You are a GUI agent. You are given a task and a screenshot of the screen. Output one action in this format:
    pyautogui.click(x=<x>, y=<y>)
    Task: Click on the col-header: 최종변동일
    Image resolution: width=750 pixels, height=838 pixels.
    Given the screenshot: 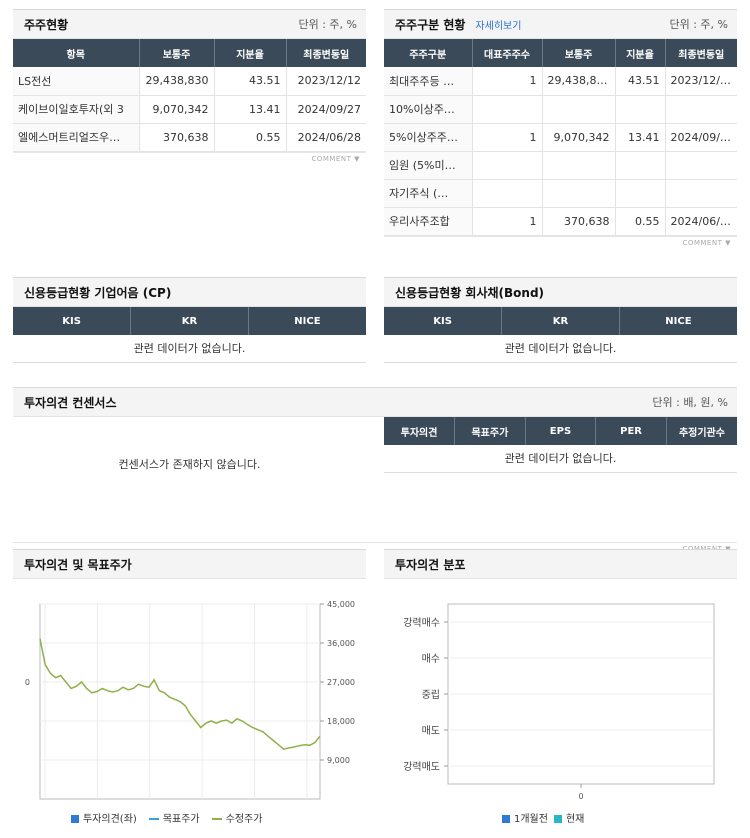 What is the action you would take?
    pyautogui.click(x=326, y=53)
    